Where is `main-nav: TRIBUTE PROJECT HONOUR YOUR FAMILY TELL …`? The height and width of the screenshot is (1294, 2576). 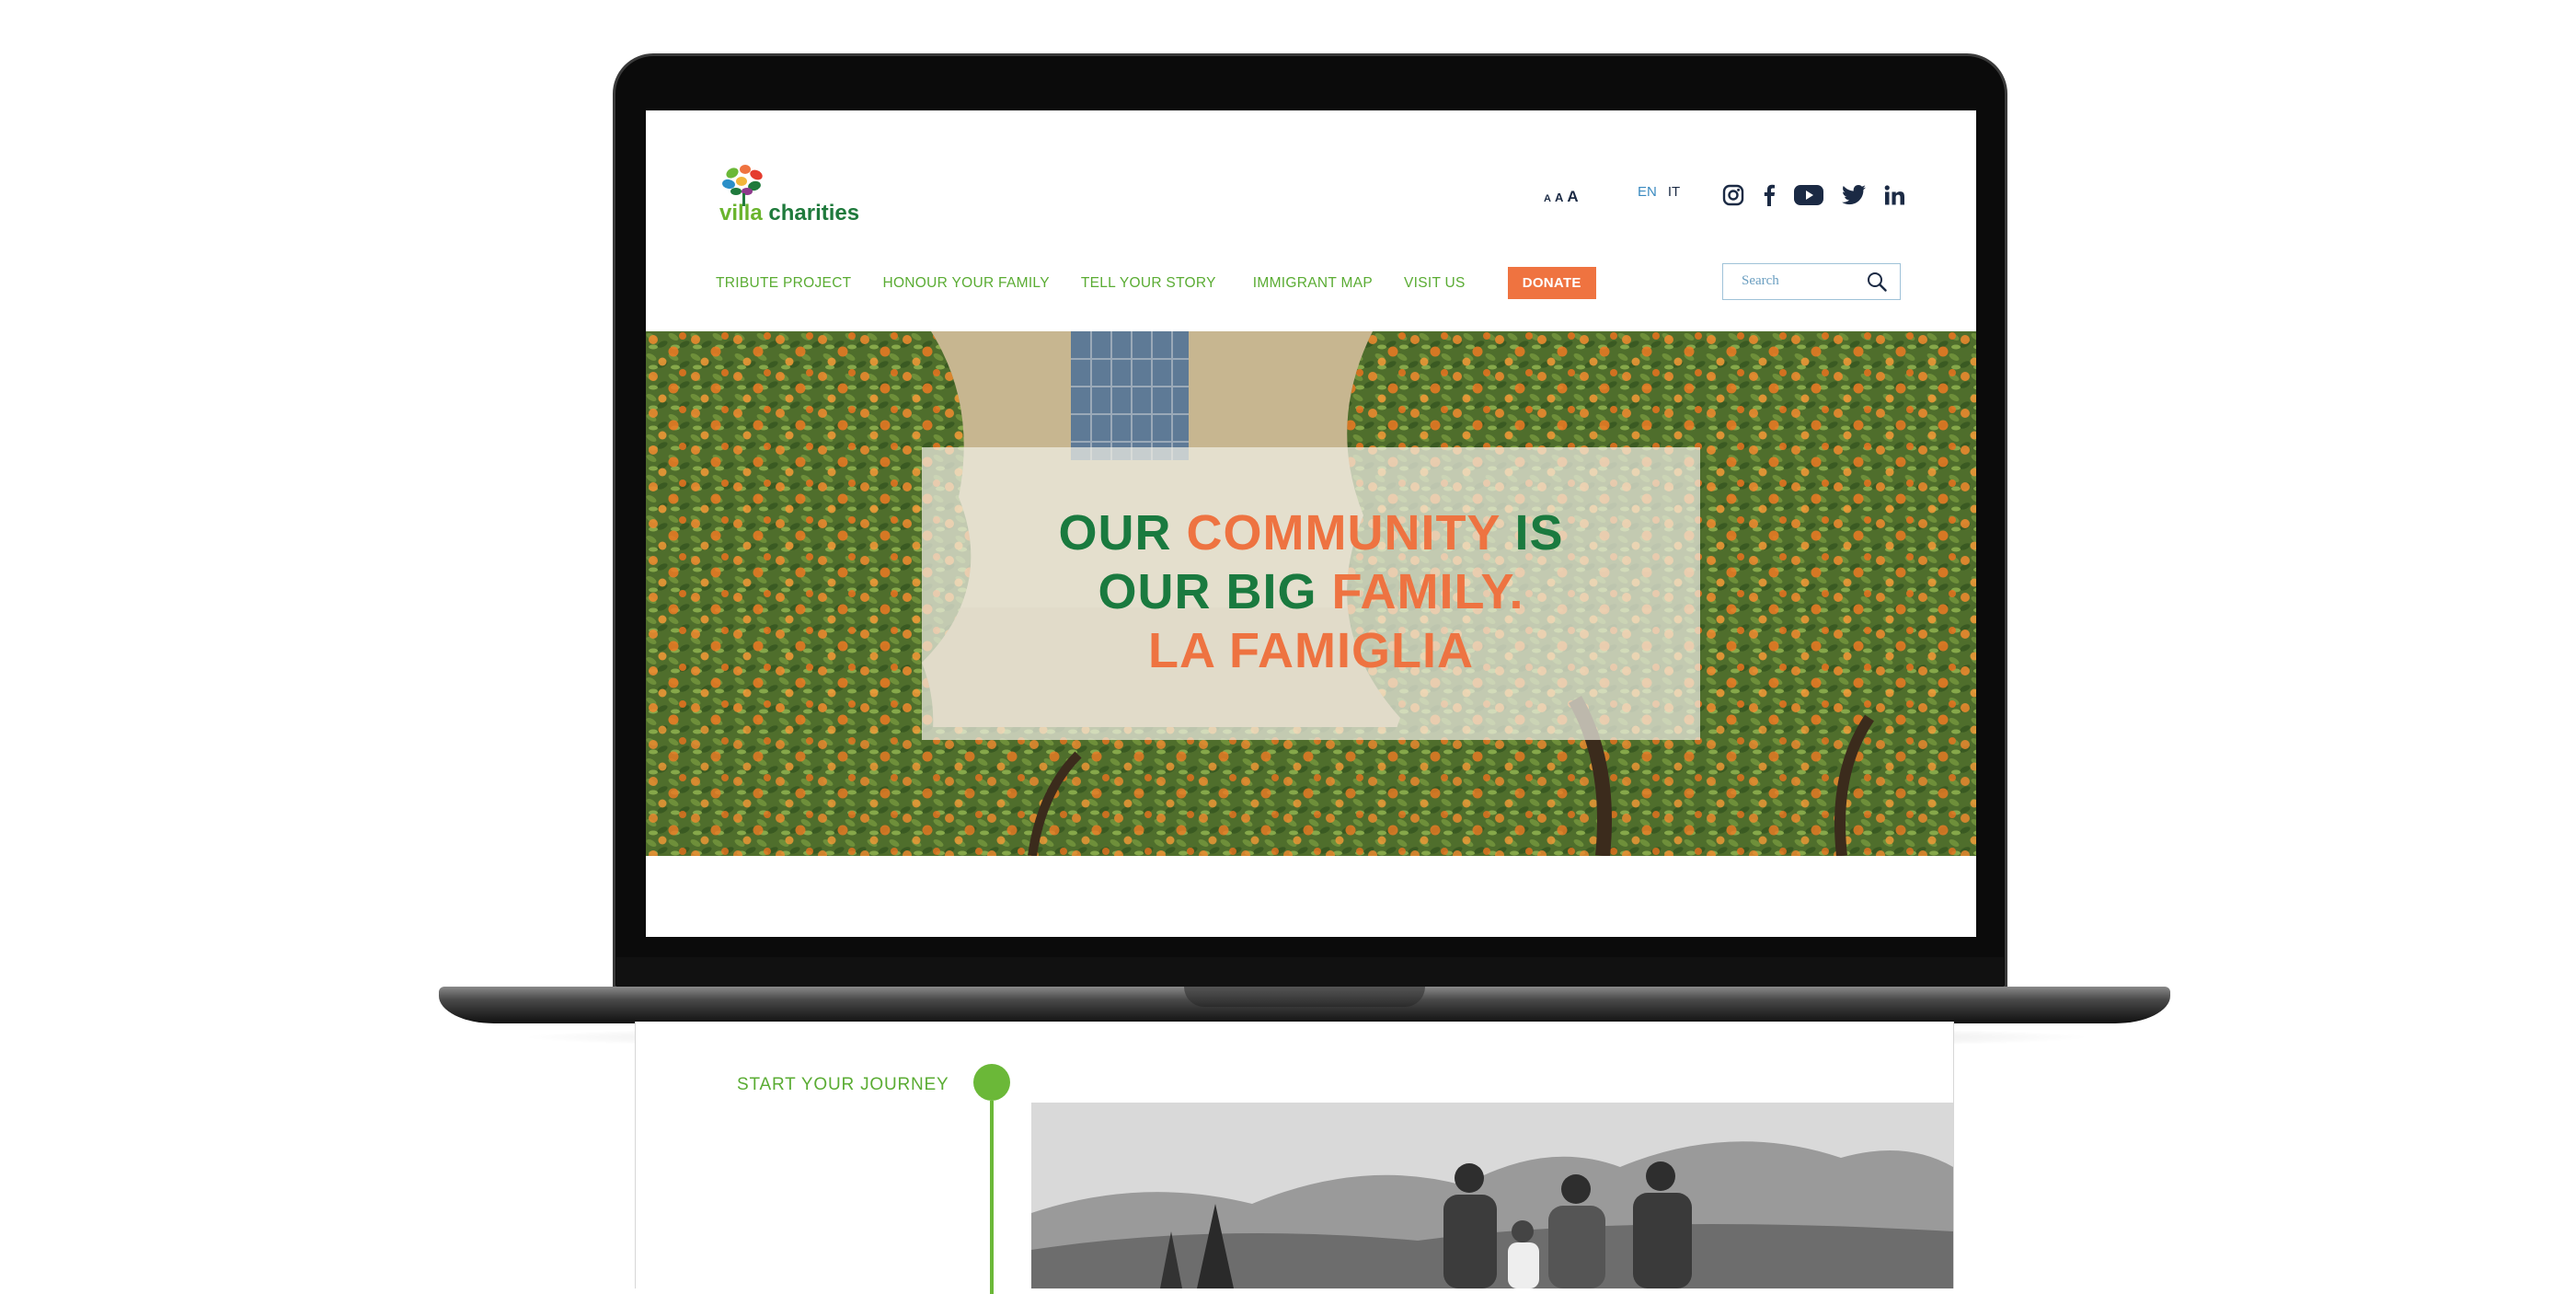
main-nav: TRIBUTE PROJECT HONOUR YOUR FAMILY TELL … is located at coordinates (1156, 283).